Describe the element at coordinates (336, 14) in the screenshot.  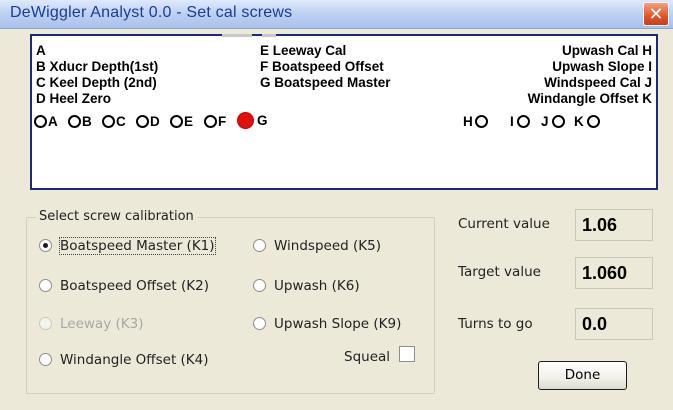
I see `title-bar: DeWiggler Analyst 0.0 - Set cal screws ✕` at that location.